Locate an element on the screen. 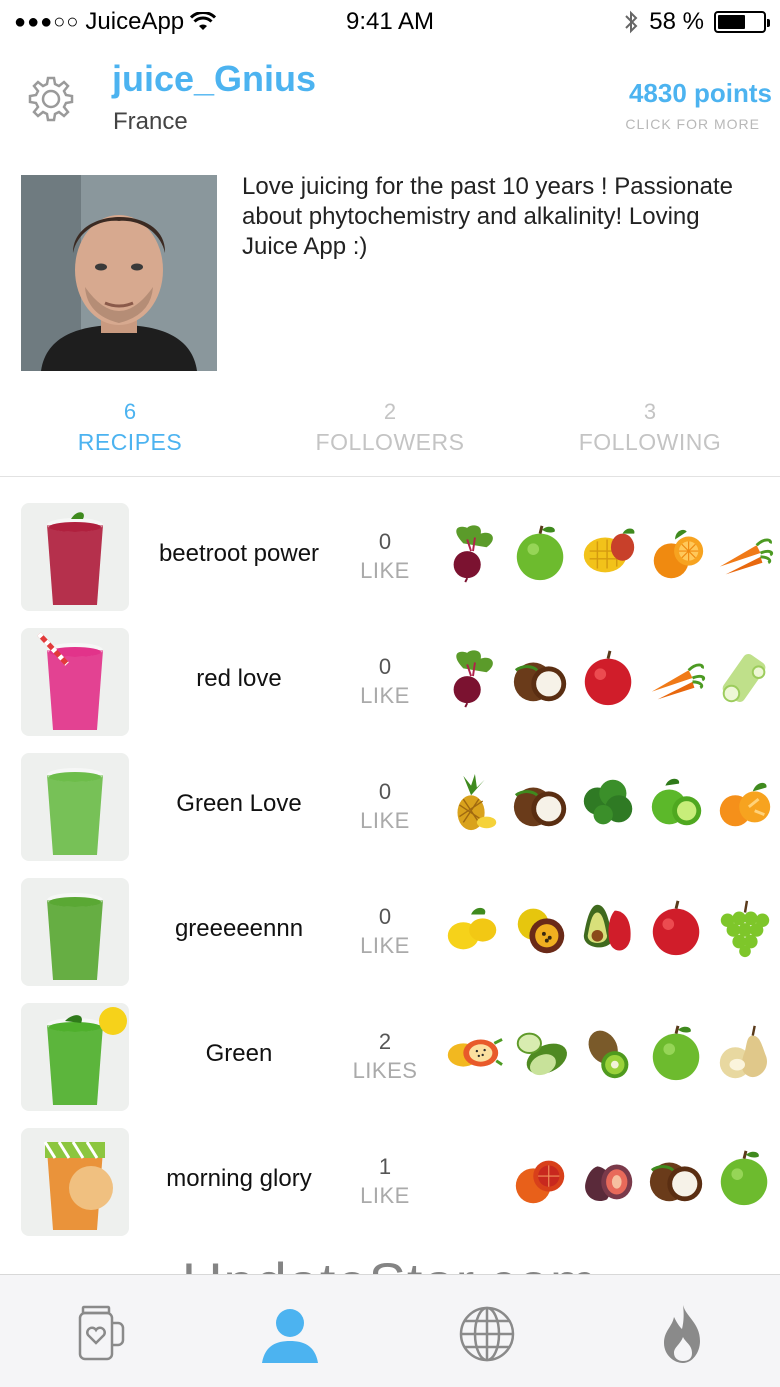  battery-percent: 58 % is located at coordinates (676, 21).